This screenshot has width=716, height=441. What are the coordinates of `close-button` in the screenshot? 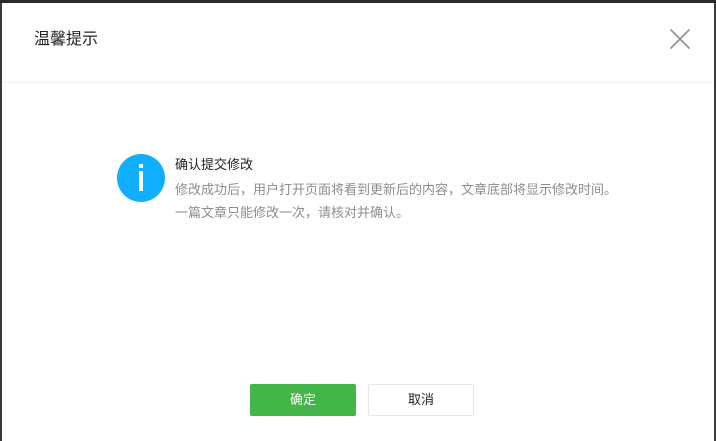 It's located at (680, 39).